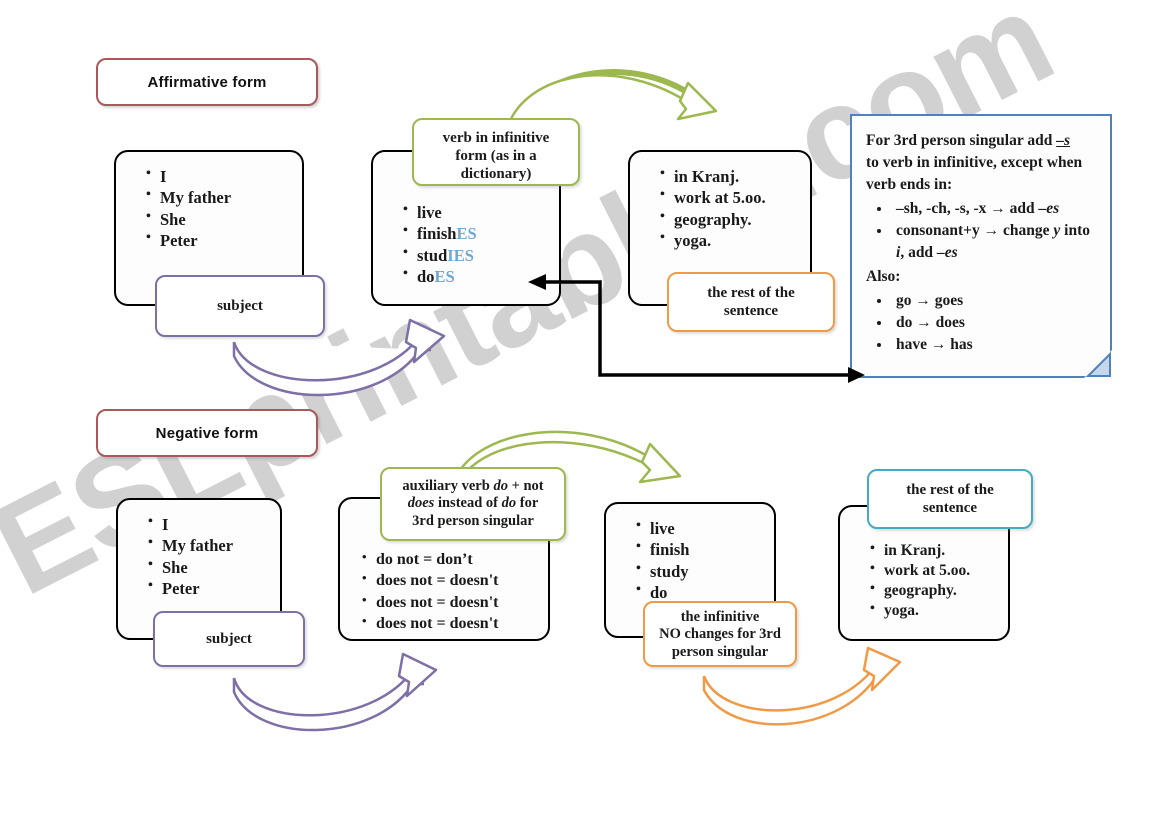 This screenshot has height=821, width=1169. I want to click on negative-infinitive-callout-line2: NO changes for 3rd, so click(720, 634).